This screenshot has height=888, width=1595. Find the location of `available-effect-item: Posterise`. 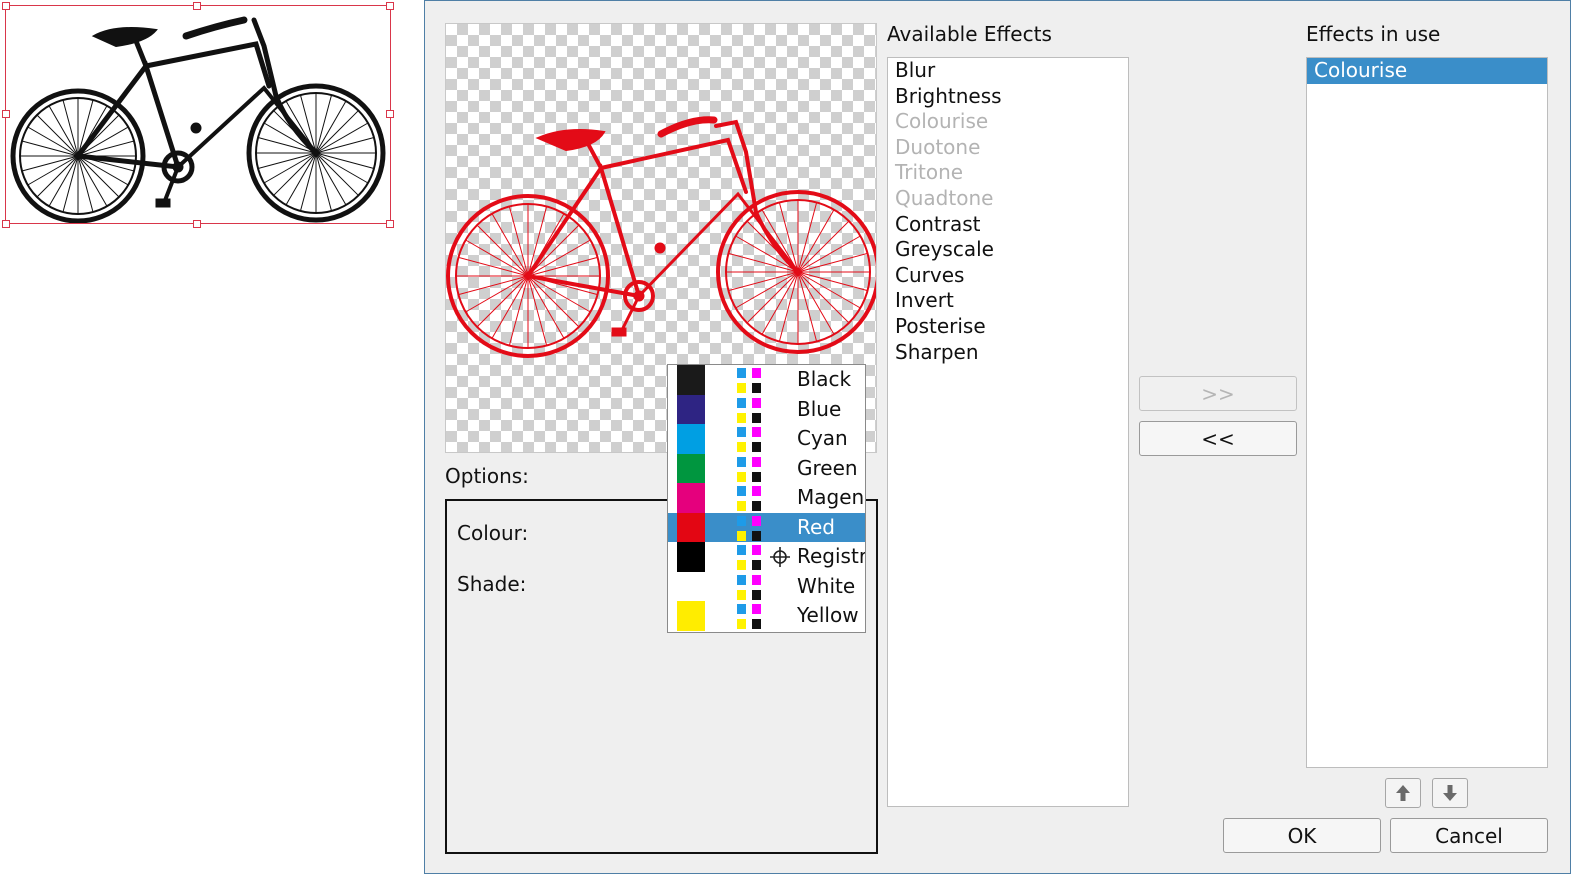

available-effect-item: Posterise is located at coordinates (1008, 327).